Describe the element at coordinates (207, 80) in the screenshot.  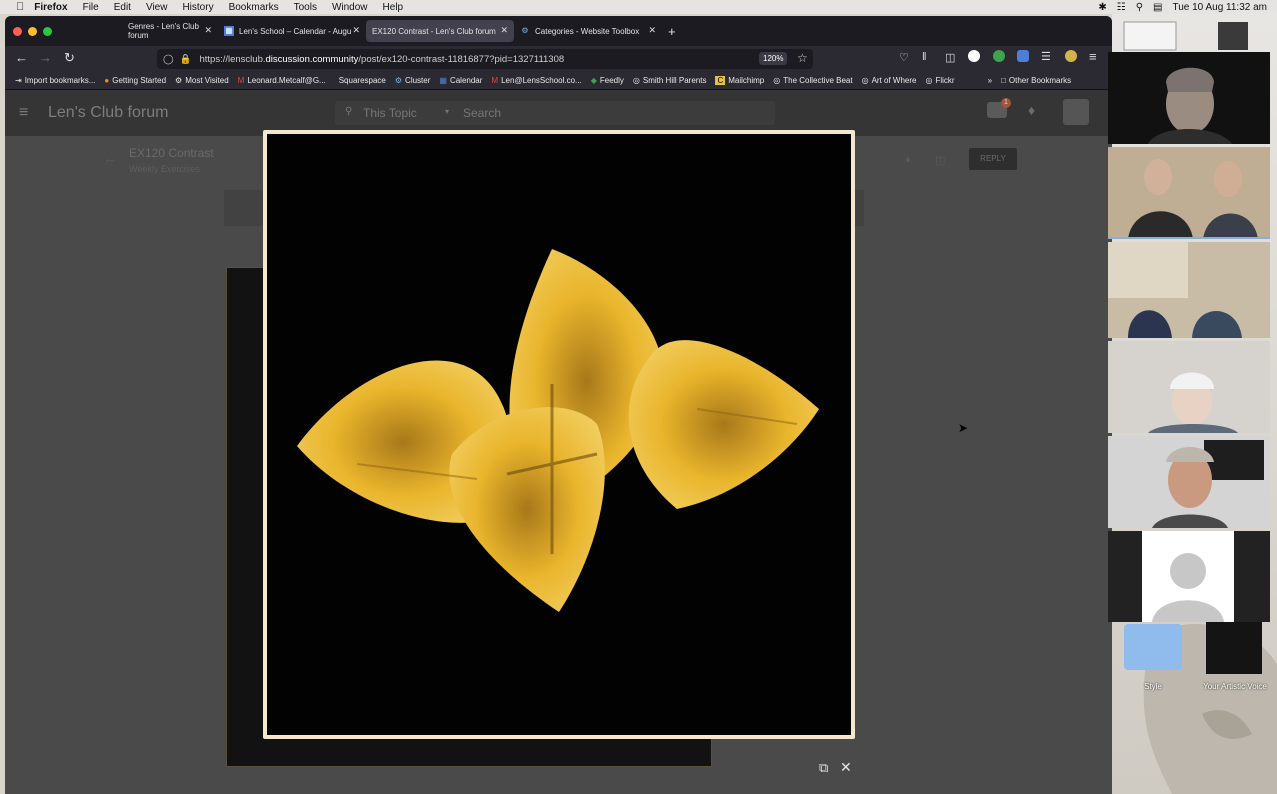
I see `bookmark-label: Most Visited` at that location.